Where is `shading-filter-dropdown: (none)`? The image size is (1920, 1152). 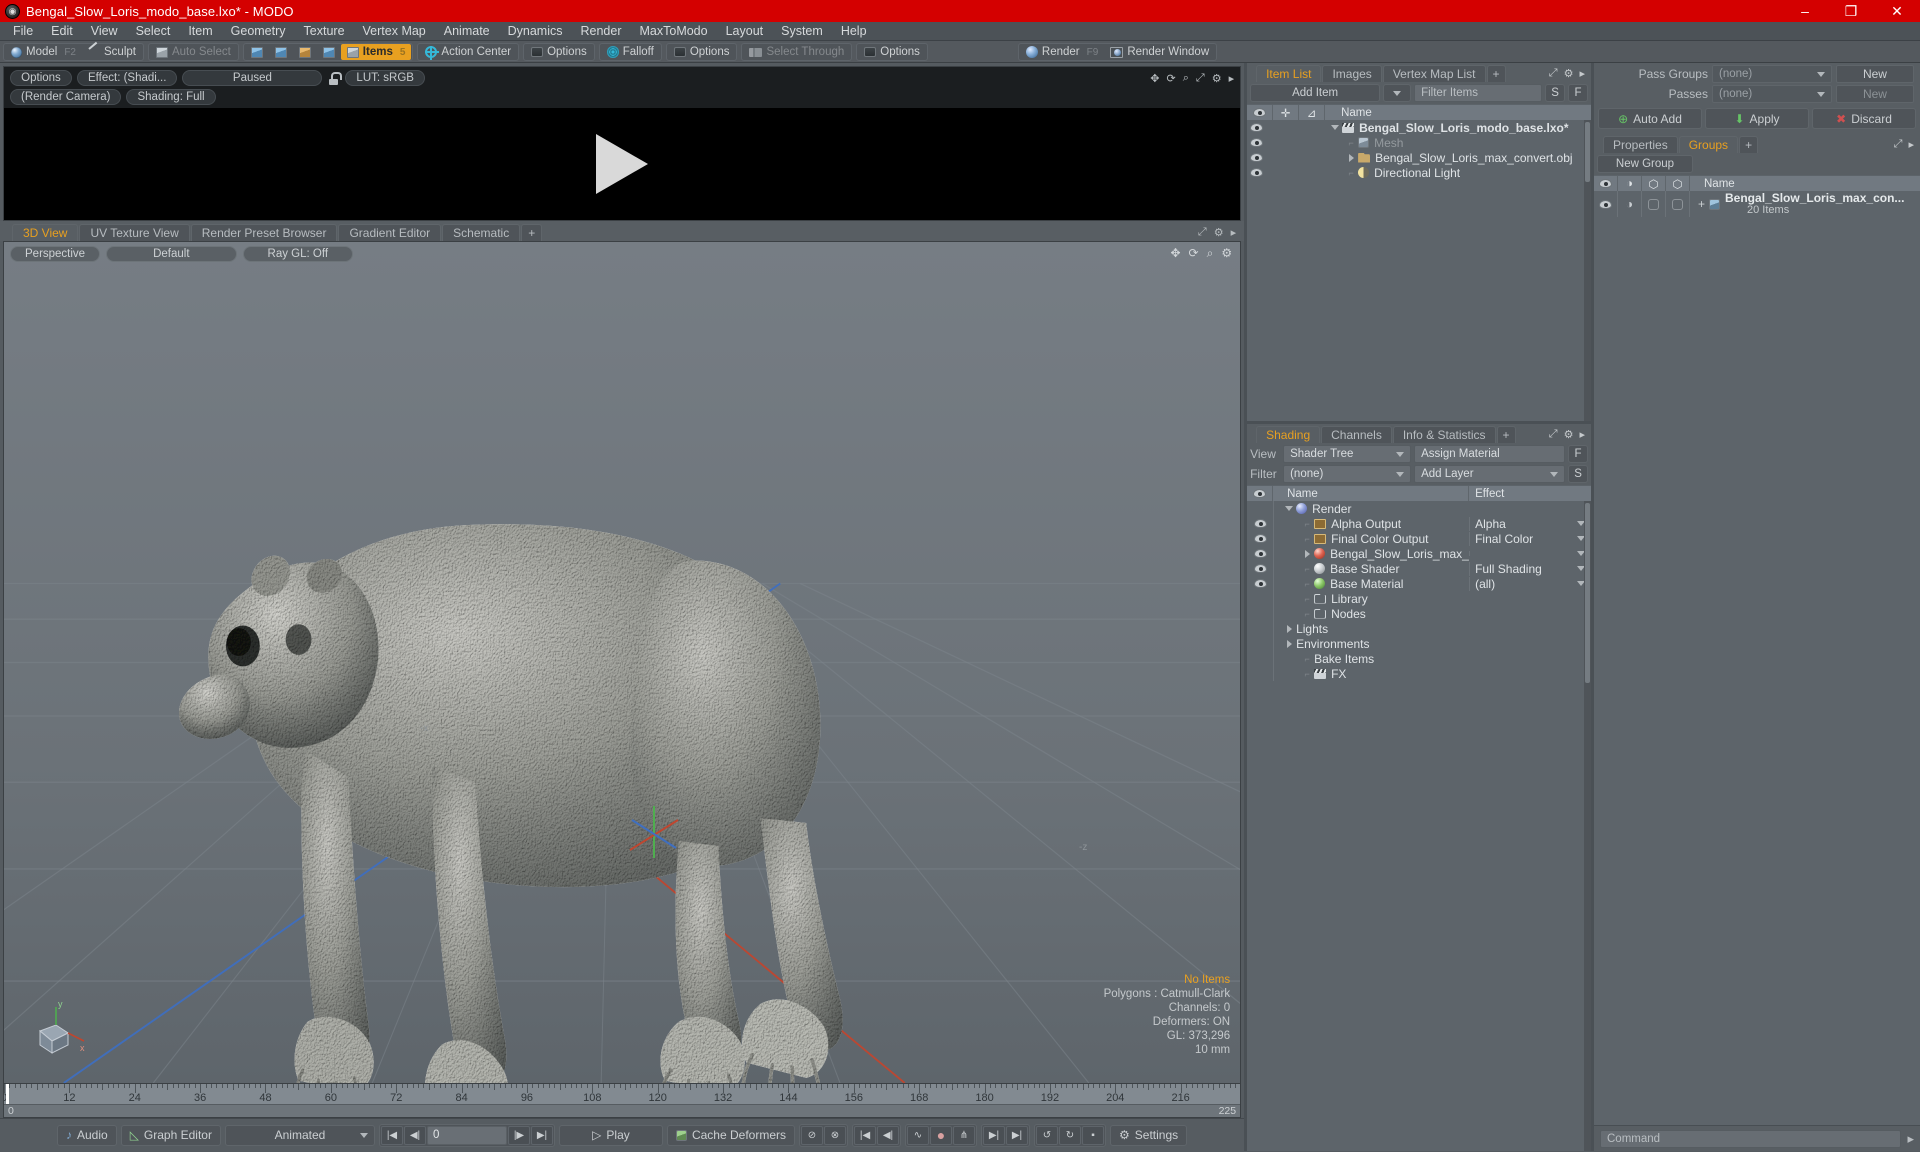 shading-filter-dropdown: (none) is located at coordinates (1347, 474).